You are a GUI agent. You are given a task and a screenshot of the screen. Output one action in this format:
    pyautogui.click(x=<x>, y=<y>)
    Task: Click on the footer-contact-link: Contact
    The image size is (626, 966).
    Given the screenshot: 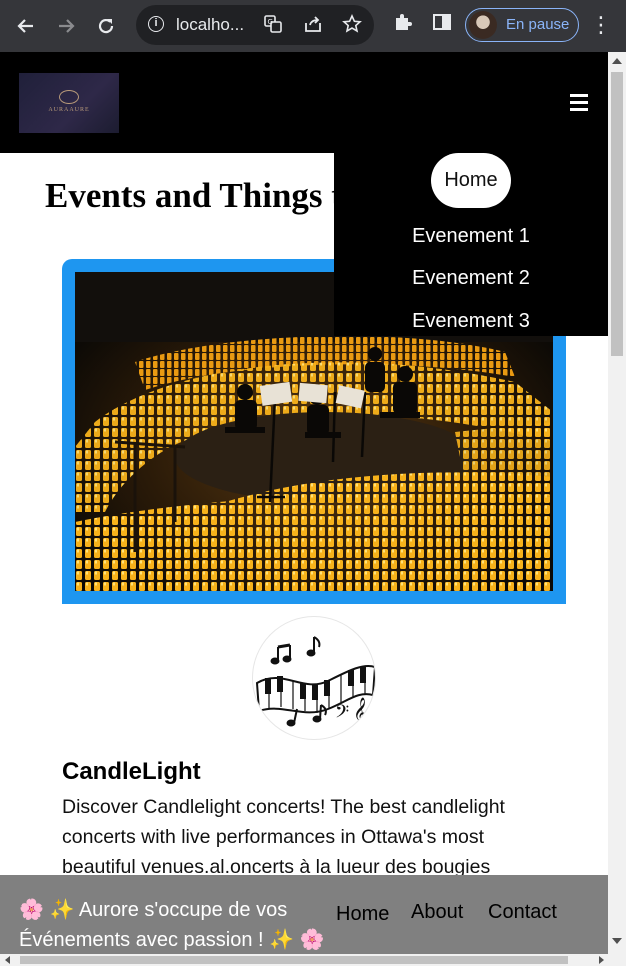 What is the action you would take?
    pyautogui.click(x=522, y=912)
    